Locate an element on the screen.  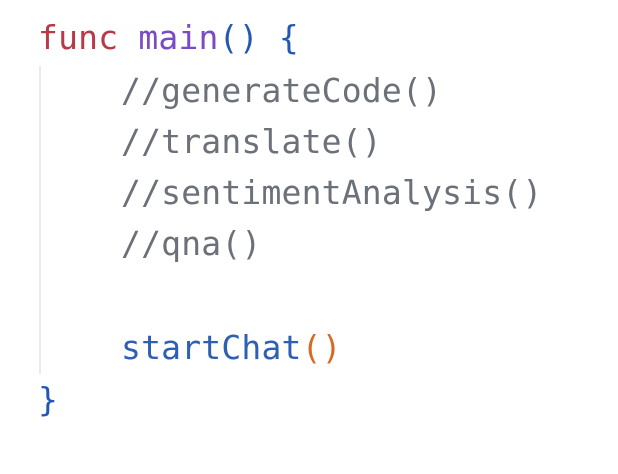
code-line-func-declaration: func main() { is located at coordinates (168, 38).